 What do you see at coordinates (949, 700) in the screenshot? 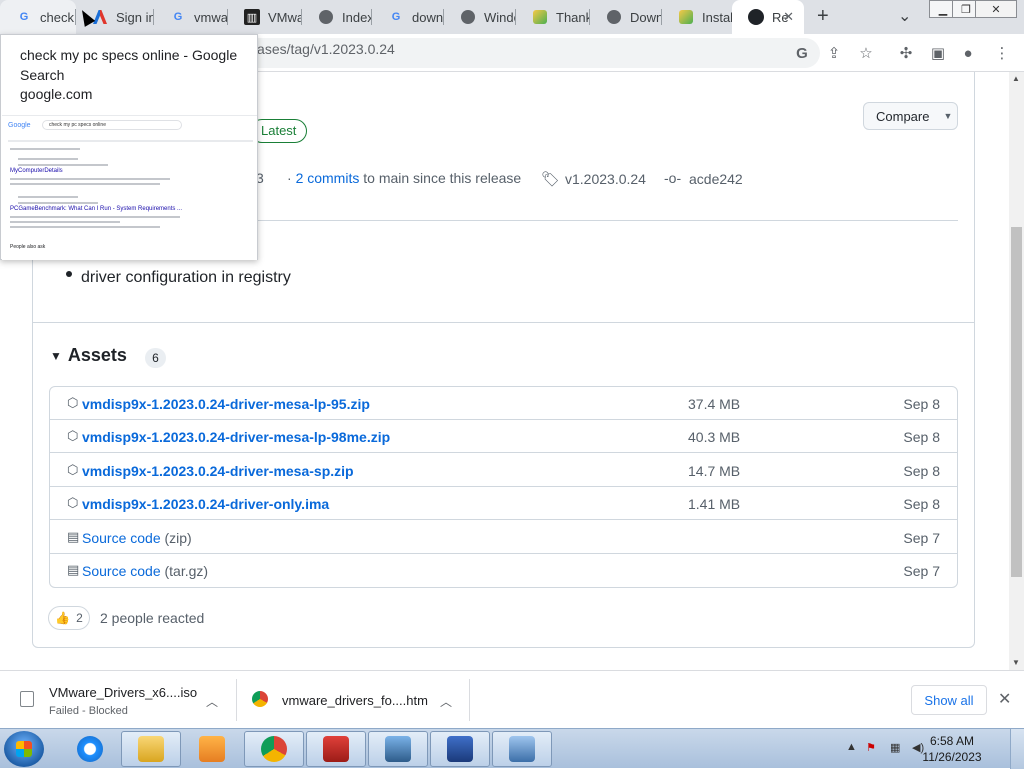
I see `show-all-button: Show all` at bounding box center [949, 700].